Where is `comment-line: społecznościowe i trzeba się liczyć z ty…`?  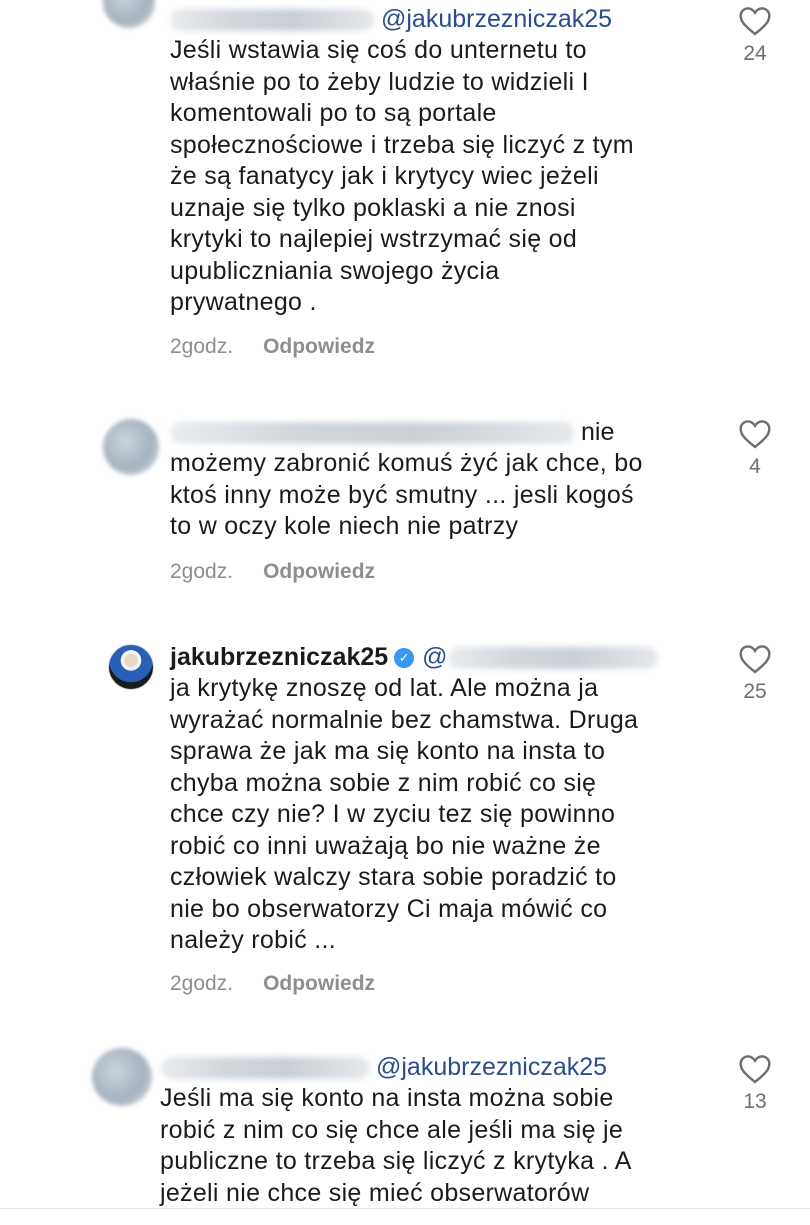 comment-line: społecznościowe i trzeba się liczyć z ty… is located at coordinates (402, 144).